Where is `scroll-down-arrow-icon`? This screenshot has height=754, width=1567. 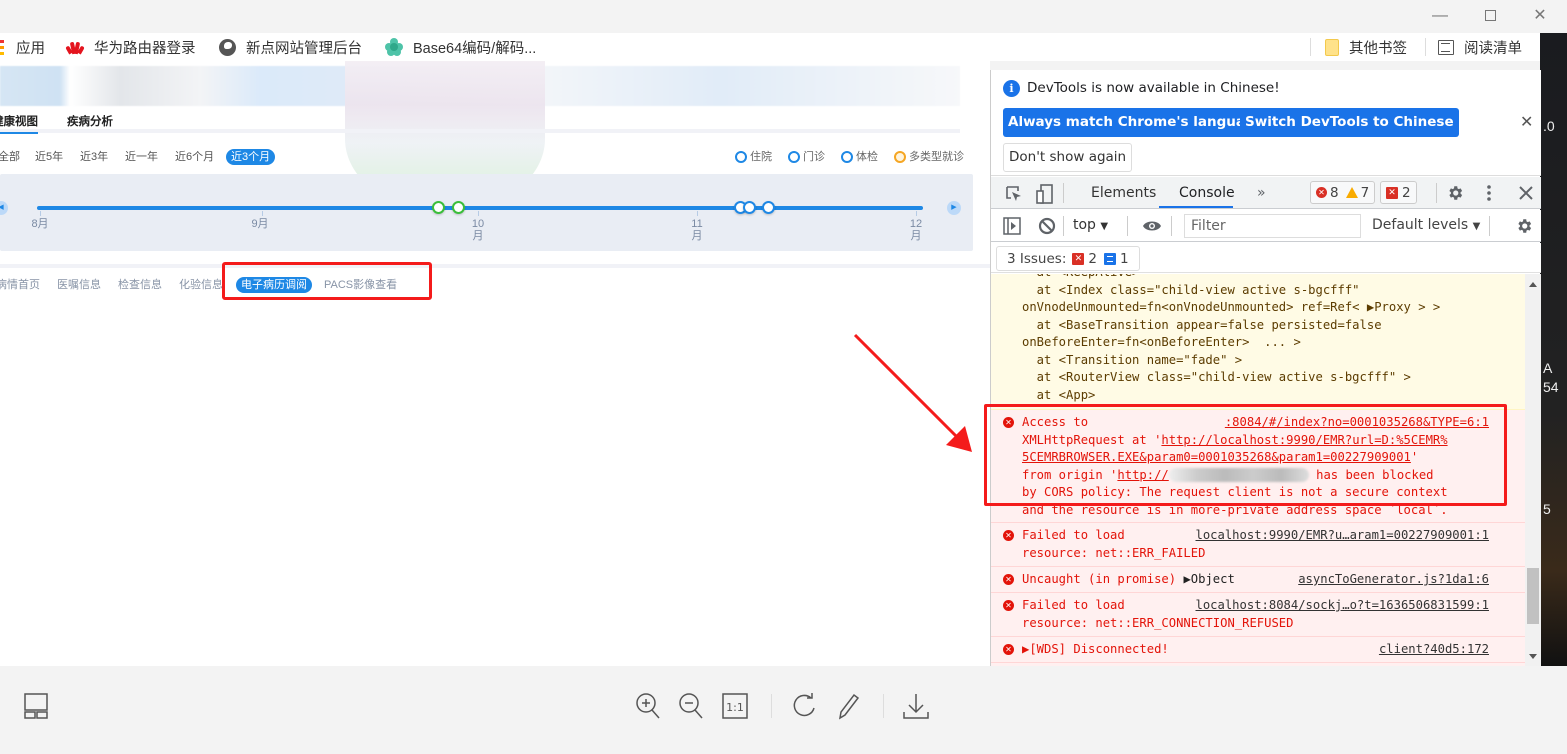
scroll-down-arrow-icon is located at coordinates (1533, 656).